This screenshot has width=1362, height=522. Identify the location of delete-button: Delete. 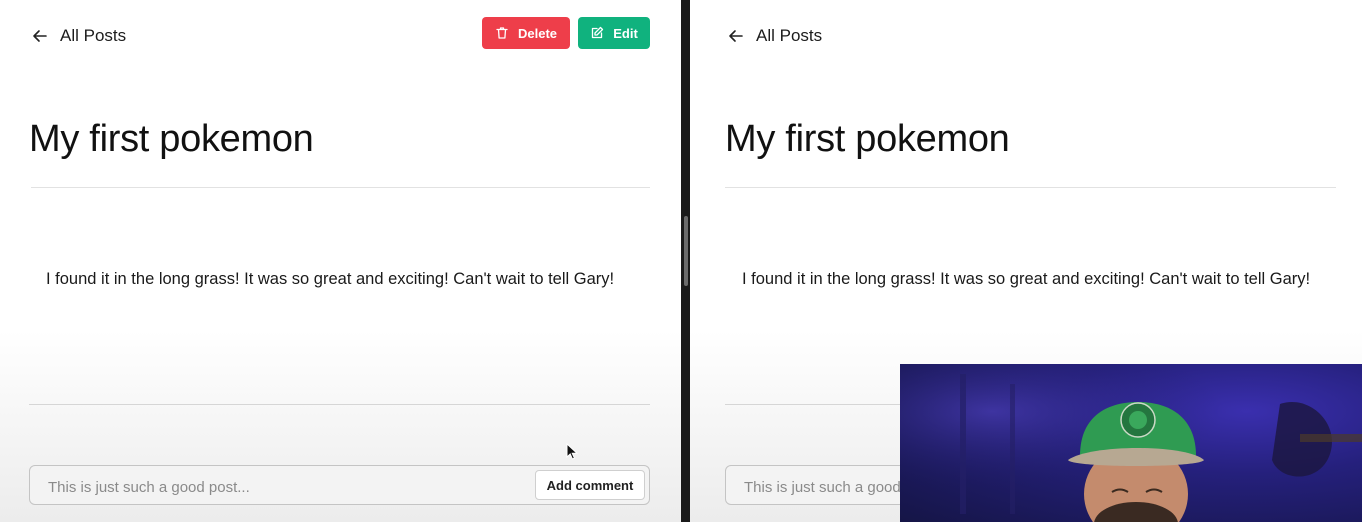
(526, 33).